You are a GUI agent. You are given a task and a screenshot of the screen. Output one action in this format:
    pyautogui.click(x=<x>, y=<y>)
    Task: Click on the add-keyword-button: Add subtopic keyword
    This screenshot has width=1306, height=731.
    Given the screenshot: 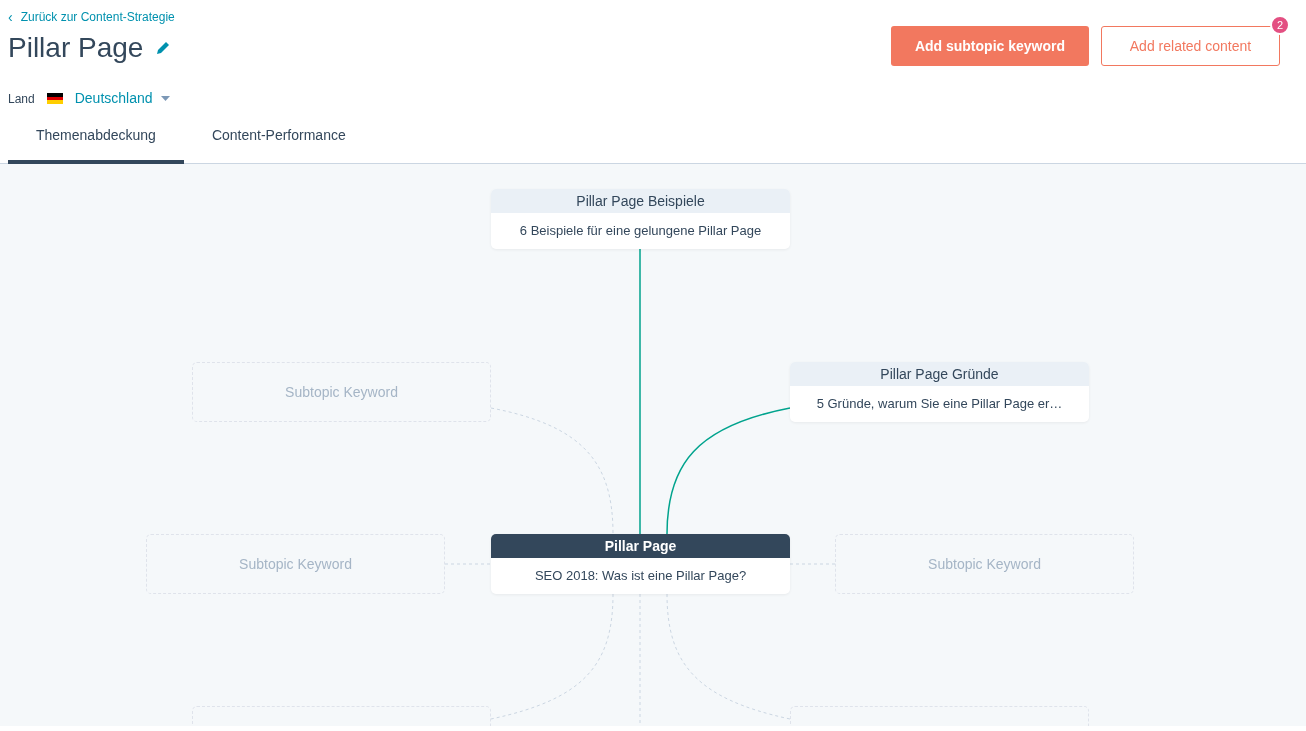 What is the action you would take?
    pyautogui.click(x=989, y=46)
    